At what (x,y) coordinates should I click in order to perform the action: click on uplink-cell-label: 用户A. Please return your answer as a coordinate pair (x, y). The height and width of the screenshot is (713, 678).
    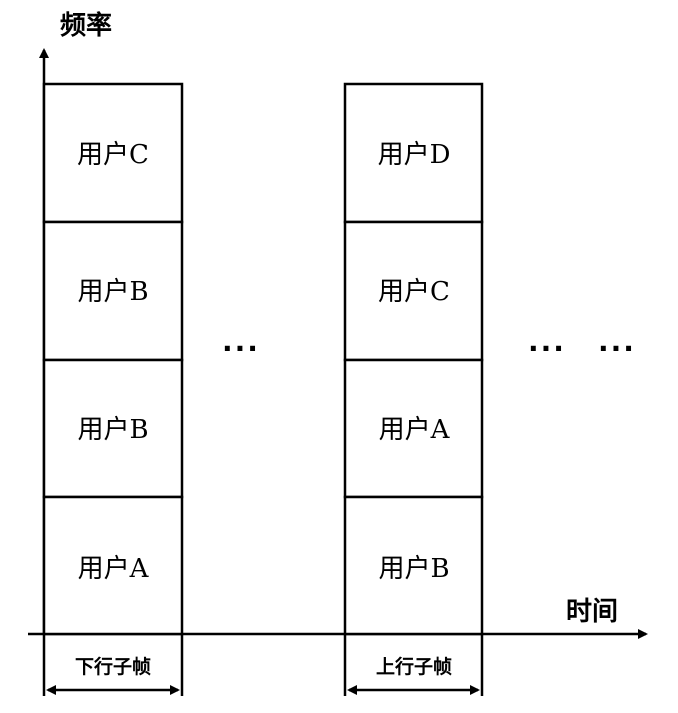
    Looking at the image, I should click on (415, 430).